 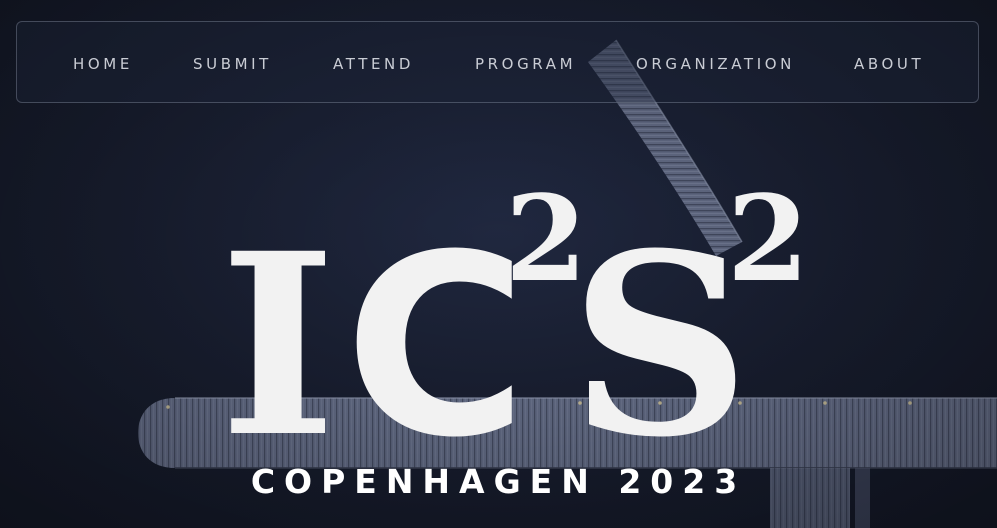 I want to click on nav-item-about: ABOUT, so click(x=889, y=64).